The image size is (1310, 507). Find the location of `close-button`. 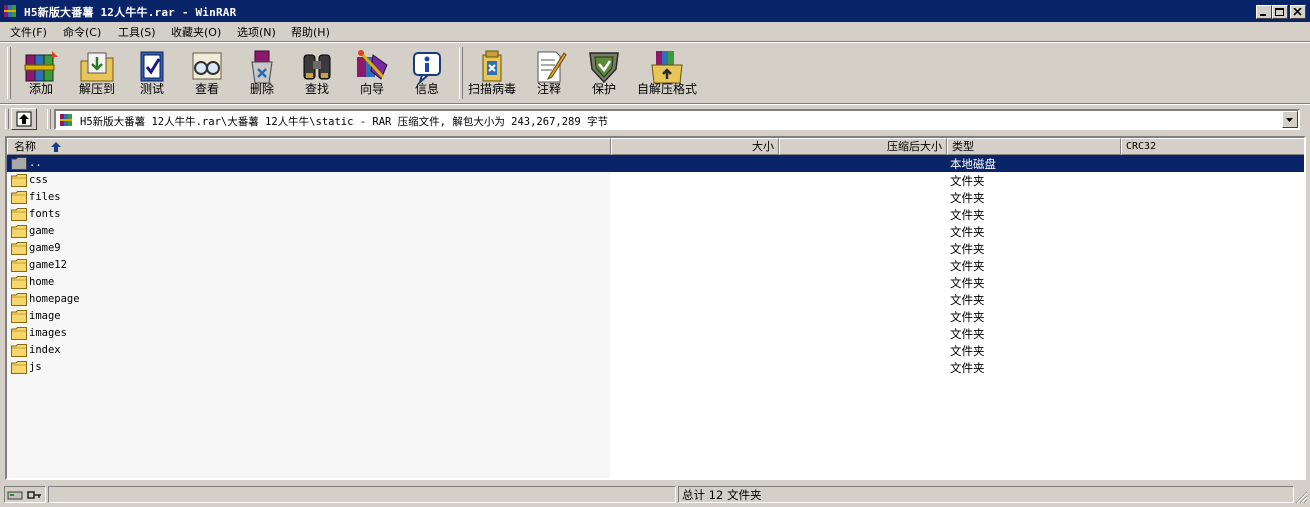

close-button is located at coordinates (1298, 12).